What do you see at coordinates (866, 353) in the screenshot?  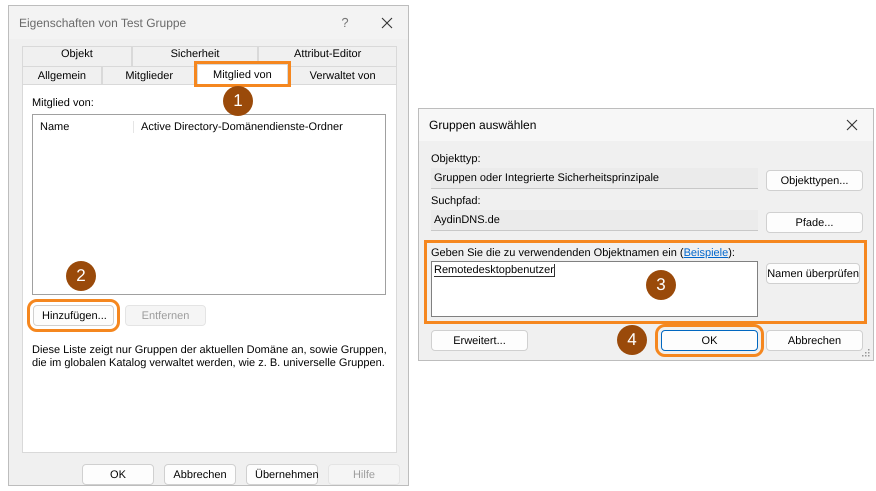 I see `resize-grip-icon` at bounding box center [866, 353].